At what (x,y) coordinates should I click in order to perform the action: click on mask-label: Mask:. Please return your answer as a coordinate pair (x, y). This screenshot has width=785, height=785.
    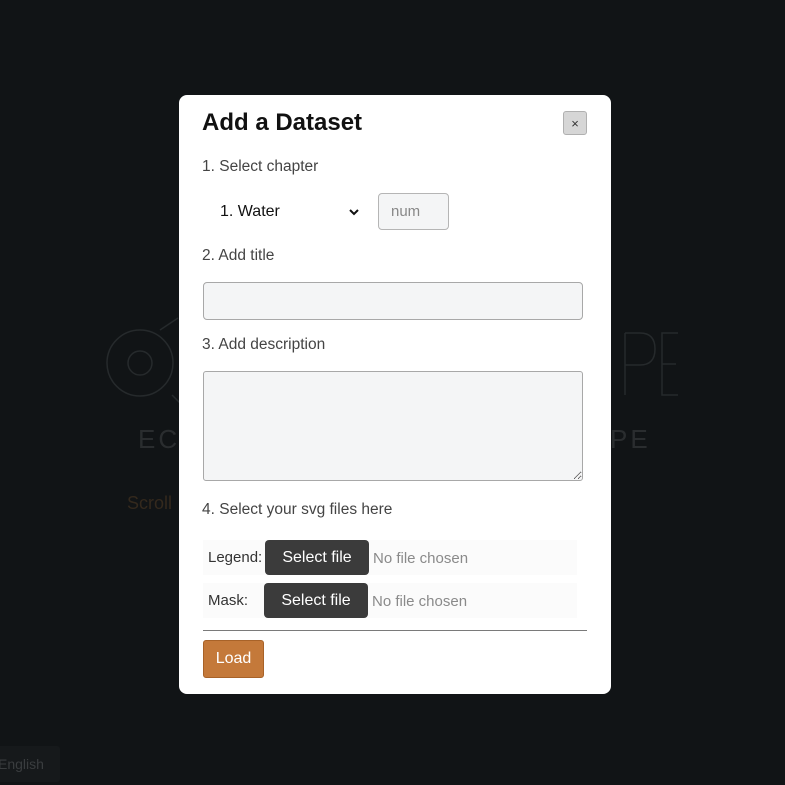
    Looking at the image, I should click on (228, 600).